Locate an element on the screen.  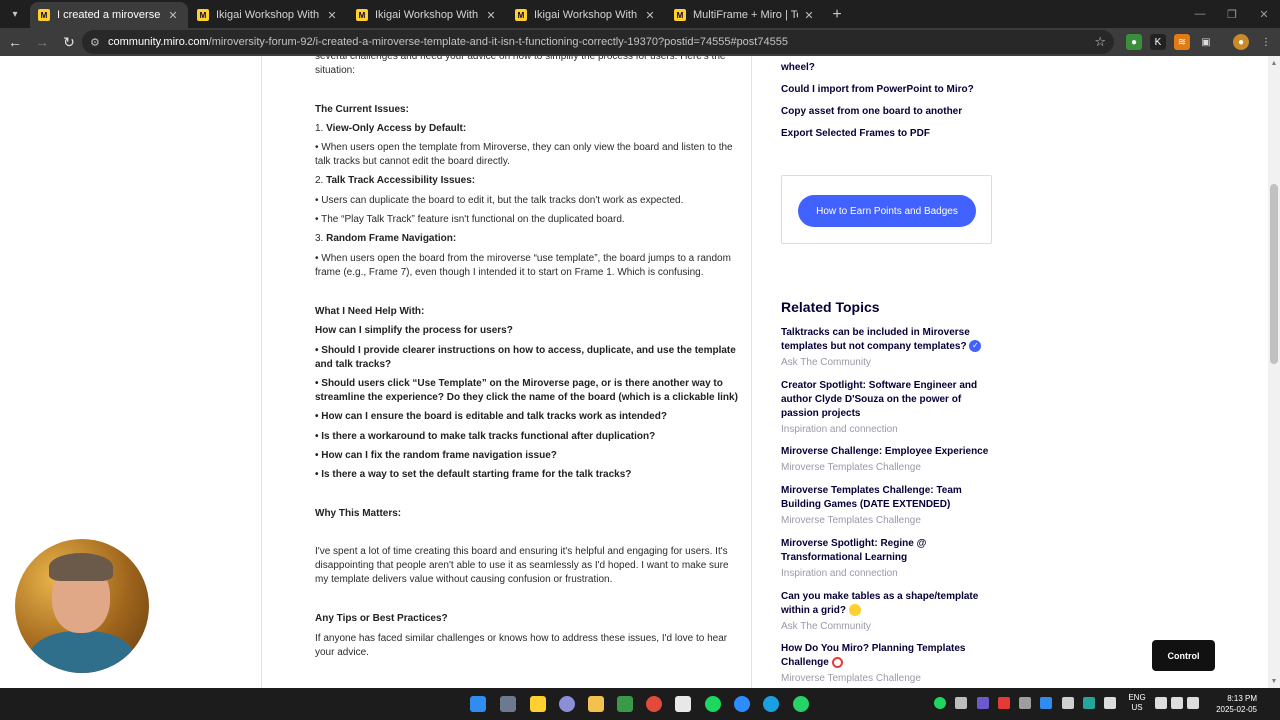
tray-share-icon is located at coordinates (1025, 703).